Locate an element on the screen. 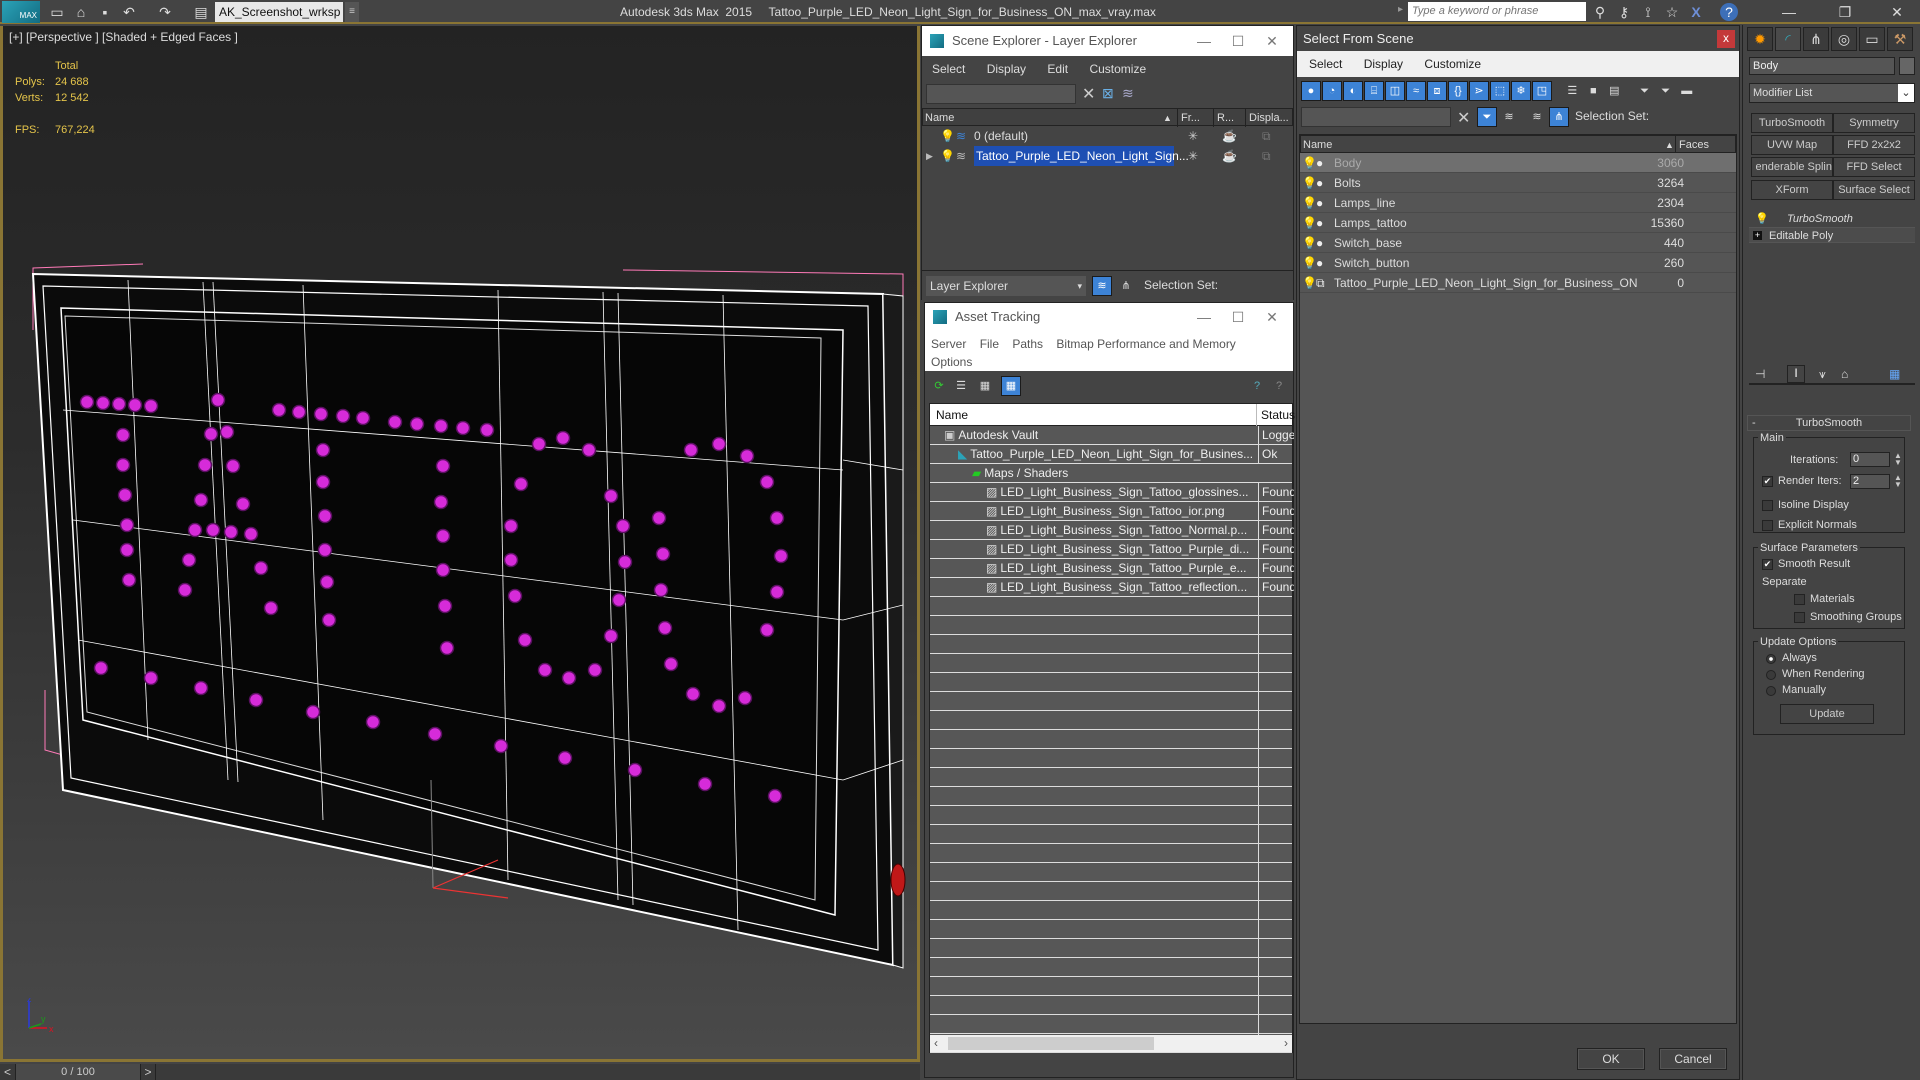 This screenshot has width=1920, height=1080. object-name-input is located at coordinates (1822, 66).